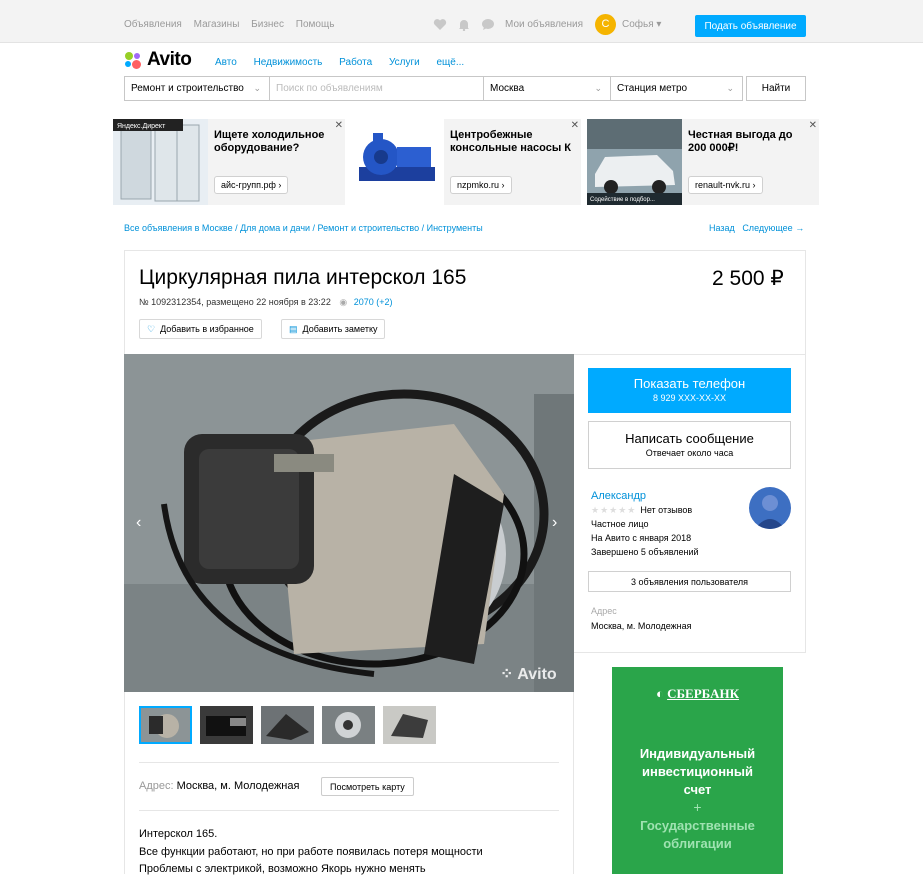 This screenshot has height=879, width=923. What do you see at coordinates (641, 24) in the screenshot?
I see `user-menu: Софья ▾` at bounding box center [641, 24].